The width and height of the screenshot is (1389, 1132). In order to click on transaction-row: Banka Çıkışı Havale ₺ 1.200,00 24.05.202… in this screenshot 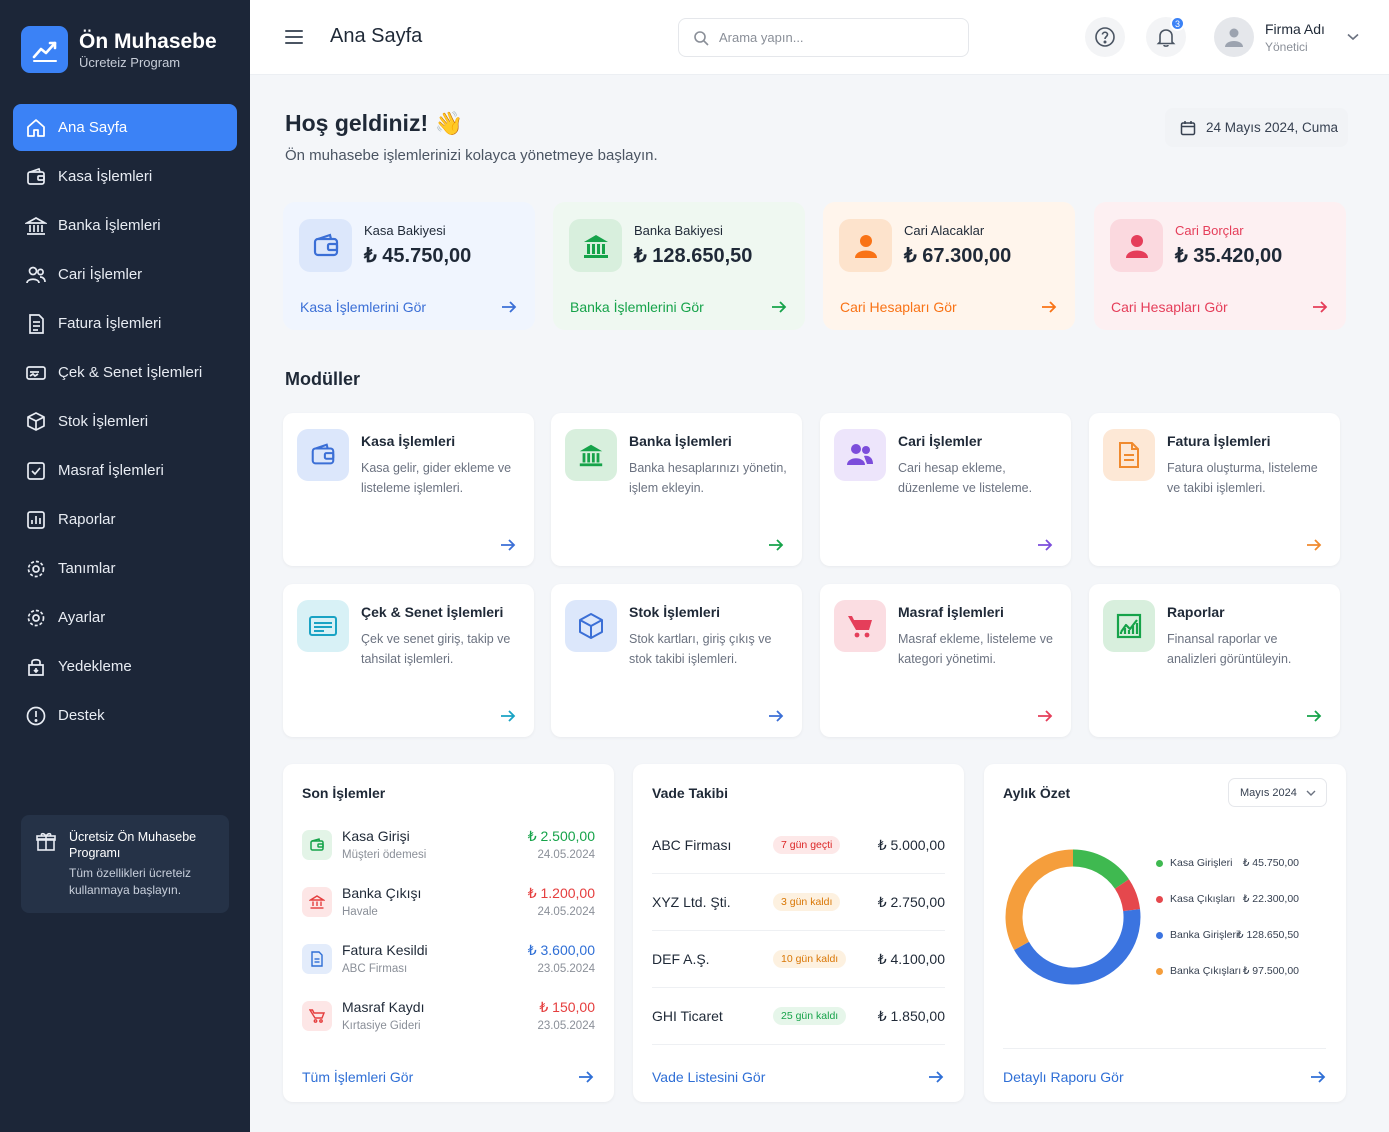, I will do `click(448, 905)`.